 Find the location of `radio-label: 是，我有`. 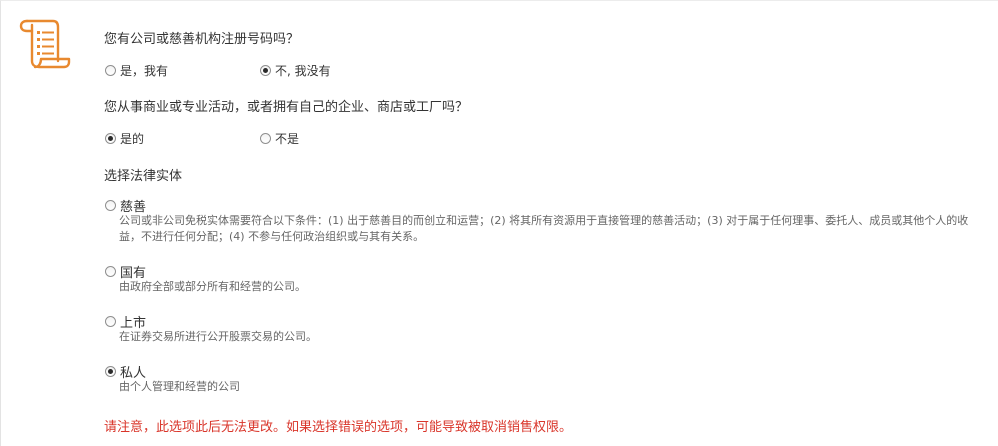

radio-label: 是，我有 is located at coordinates (144, 71).